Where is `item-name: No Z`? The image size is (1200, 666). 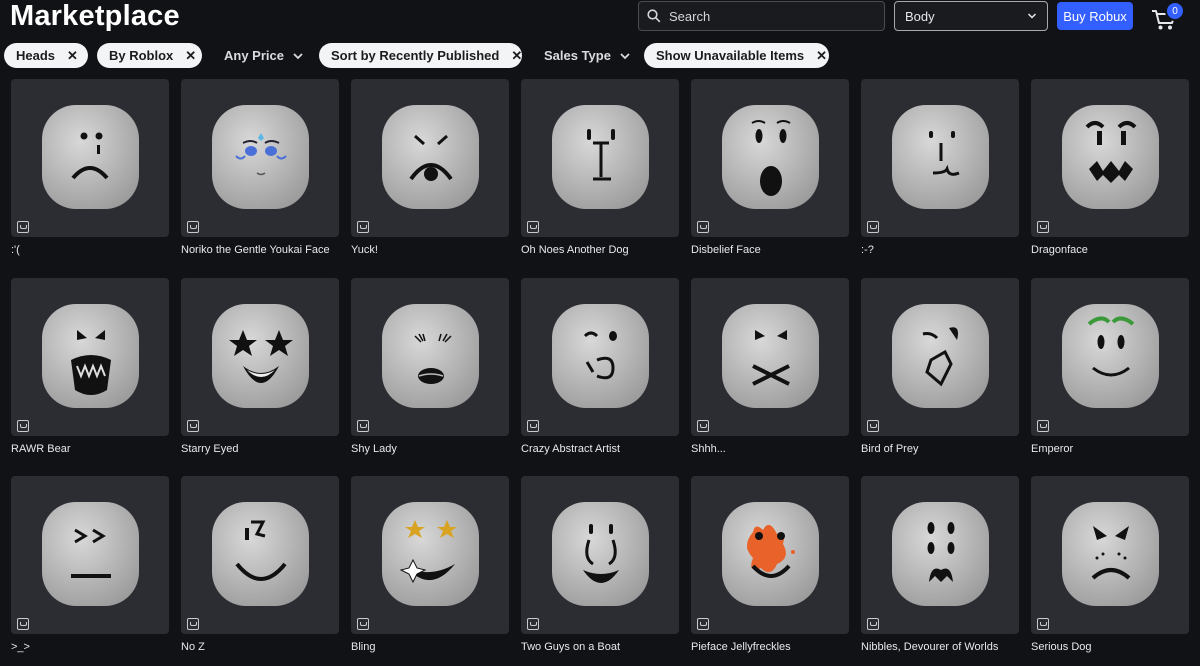 item-name: No Z is located at coordinates (260, 647).